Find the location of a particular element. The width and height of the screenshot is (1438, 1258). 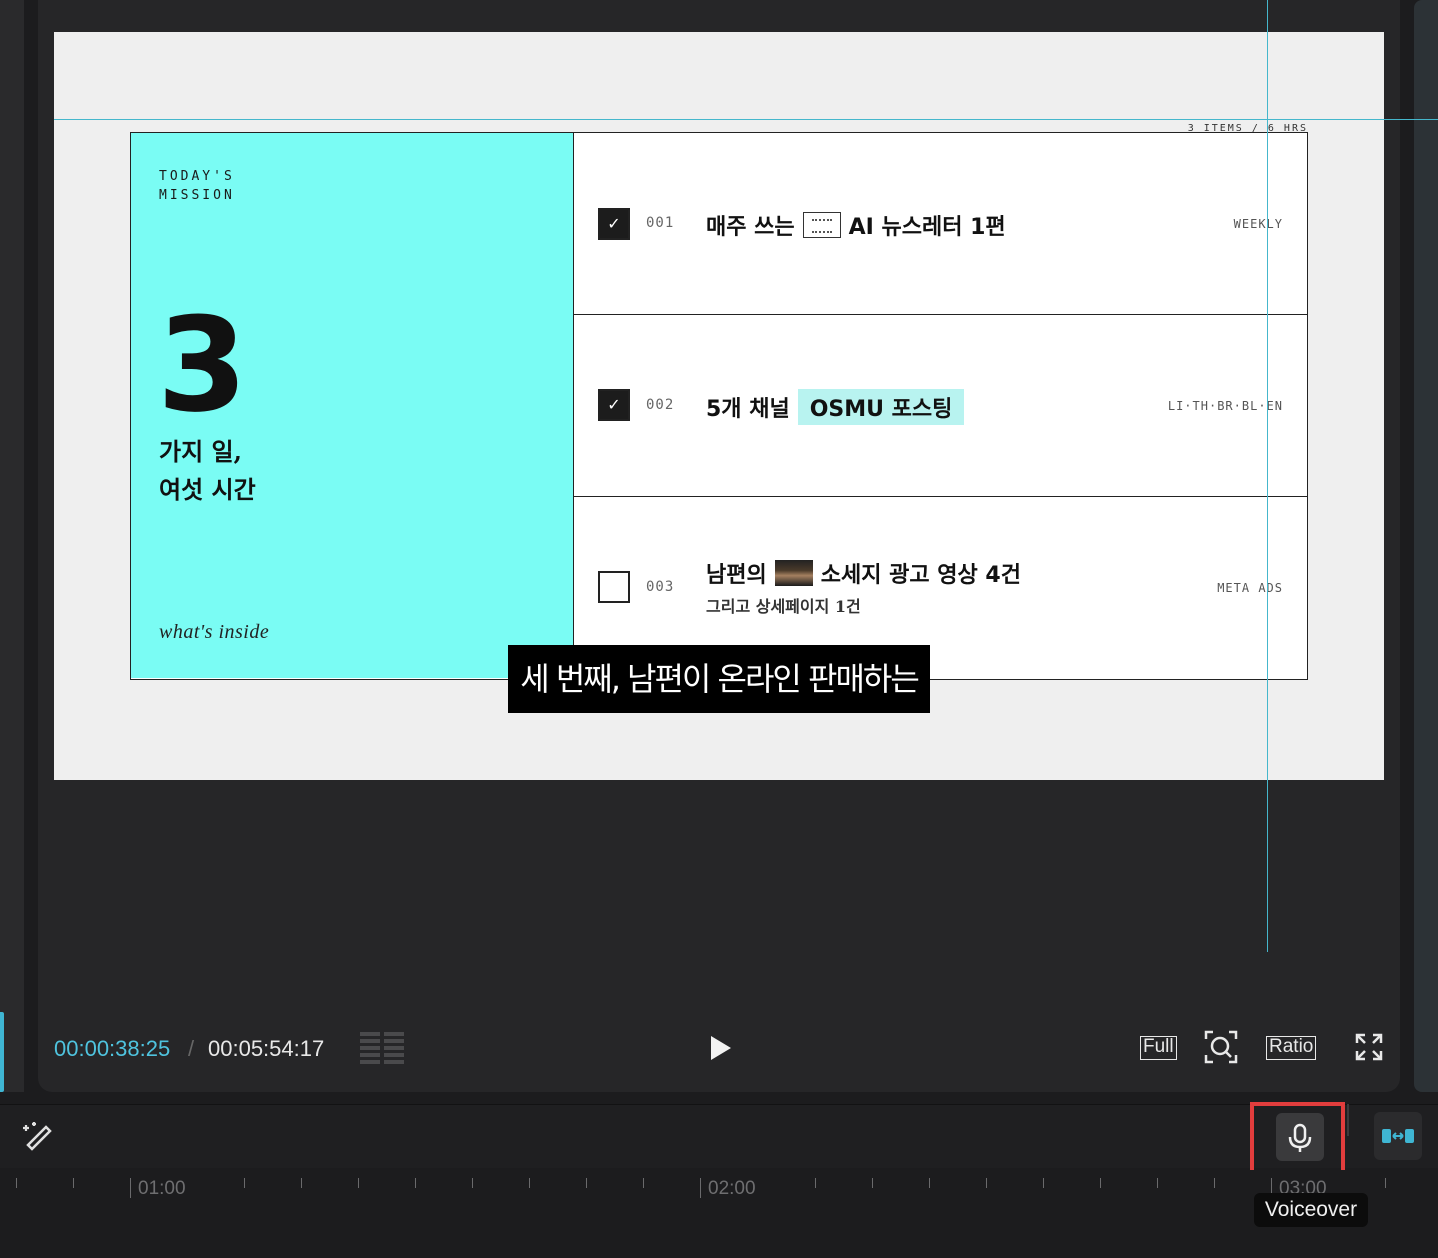

current-time: 00:00:38:25 is located at coordinates (112, 1048).